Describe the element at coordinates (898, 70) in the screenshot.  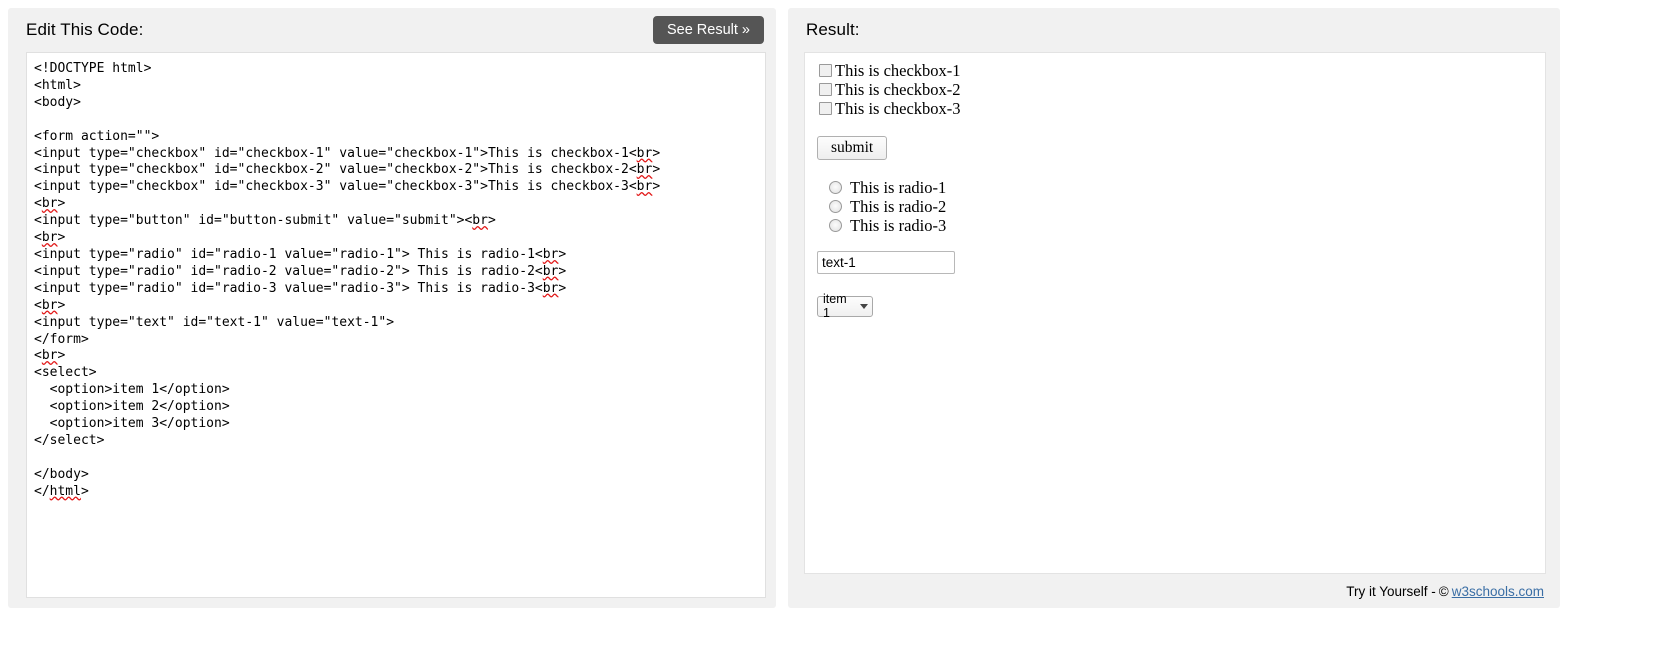
I see `checkbox-1-label: This is checkbox-1` at that location.